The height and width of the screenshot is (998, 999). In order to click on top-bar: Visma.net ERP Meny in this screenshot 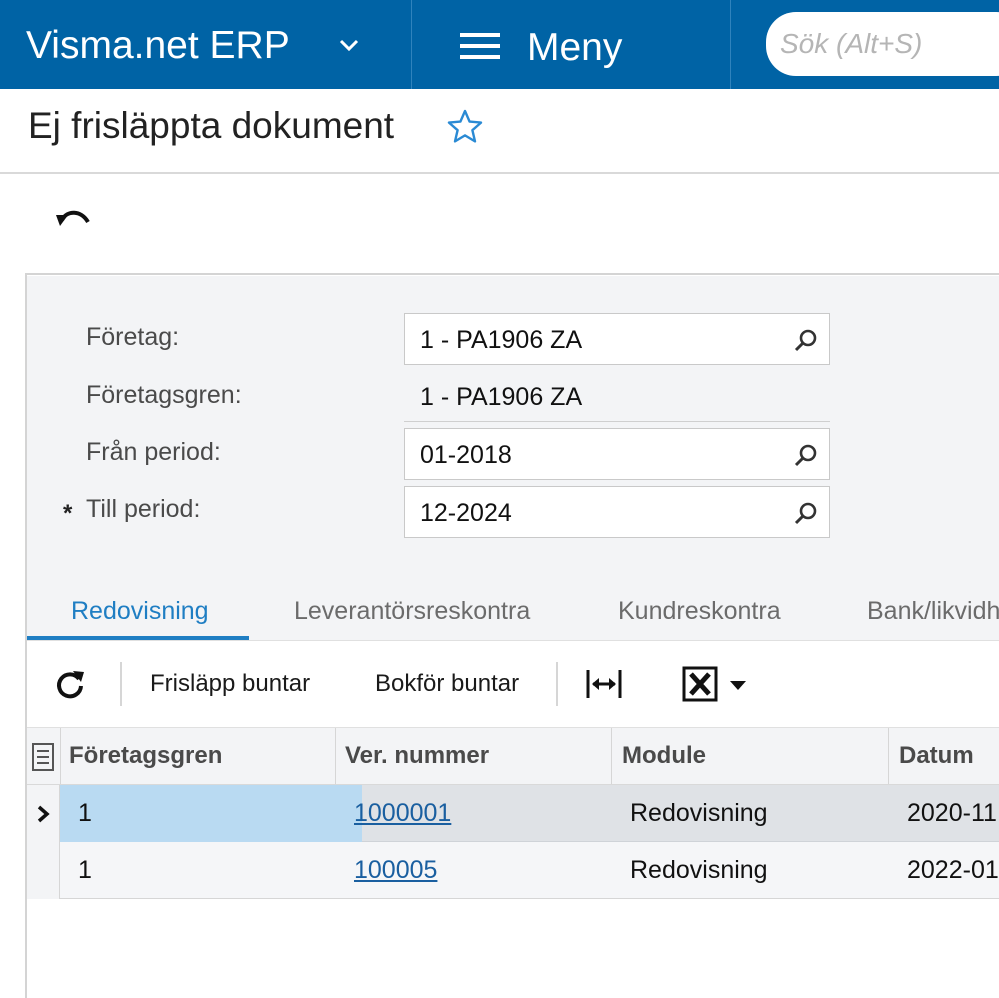, I will do `click(499, 44)`.